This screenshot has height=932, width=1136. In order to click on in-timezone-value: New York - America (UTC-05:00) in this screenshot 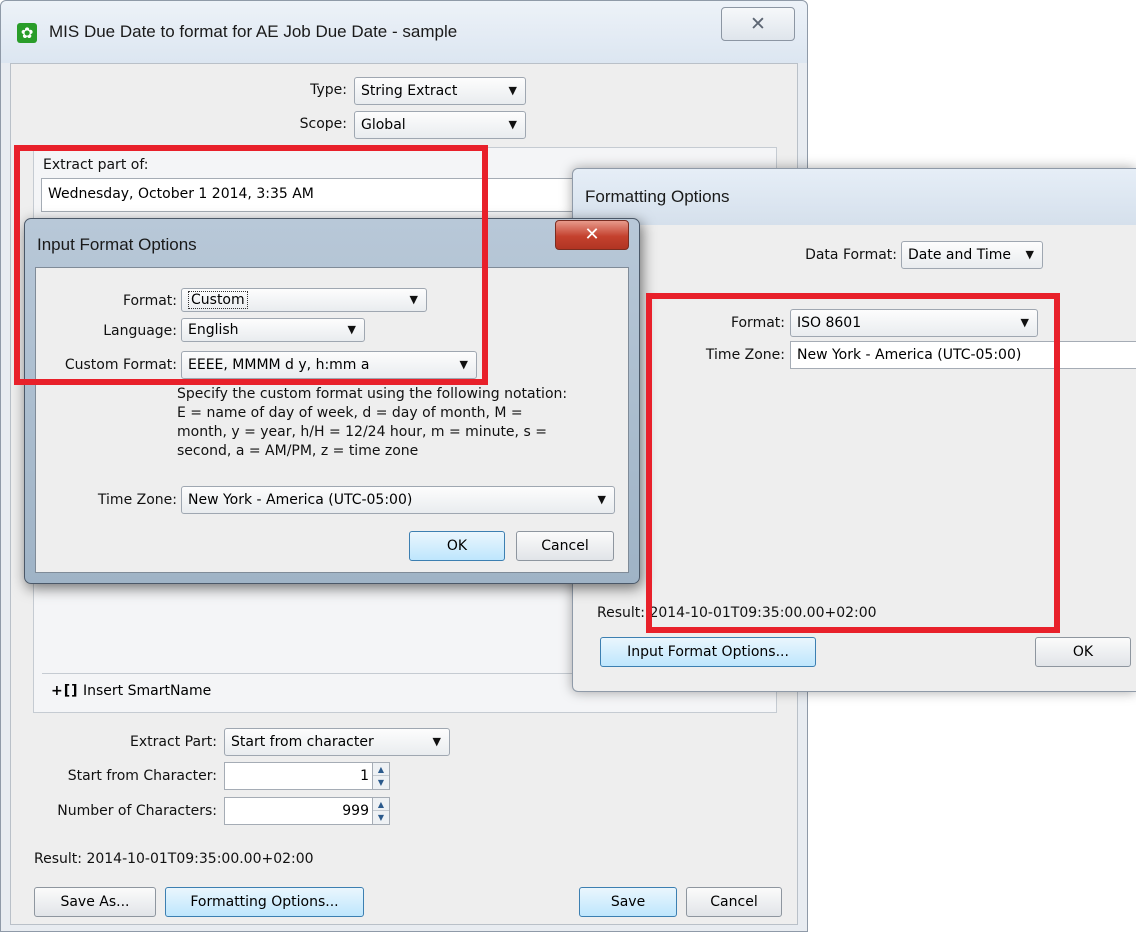, I will do `click(300, 500)`.